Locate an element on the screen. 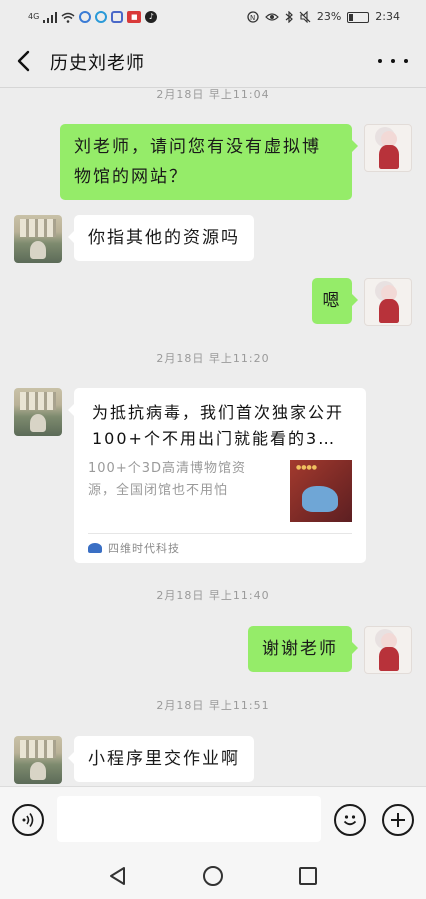 The image size is (426, 899). timestamp: 2月18日 早上11:20 is located at coordinates (213, 358).